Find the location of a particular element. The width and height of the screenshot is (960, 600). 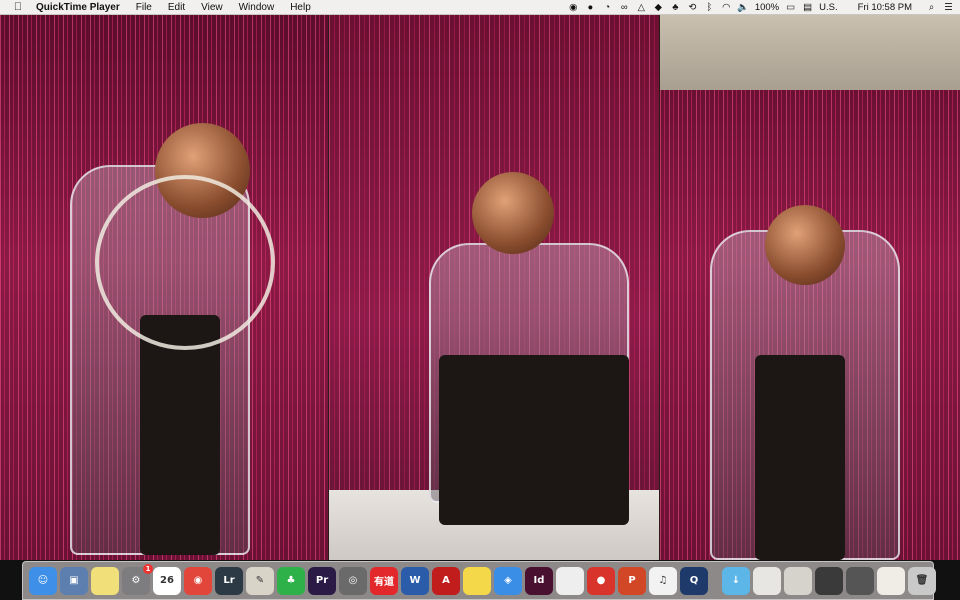

dock-glyph: A is located at coordinates (446, 580).